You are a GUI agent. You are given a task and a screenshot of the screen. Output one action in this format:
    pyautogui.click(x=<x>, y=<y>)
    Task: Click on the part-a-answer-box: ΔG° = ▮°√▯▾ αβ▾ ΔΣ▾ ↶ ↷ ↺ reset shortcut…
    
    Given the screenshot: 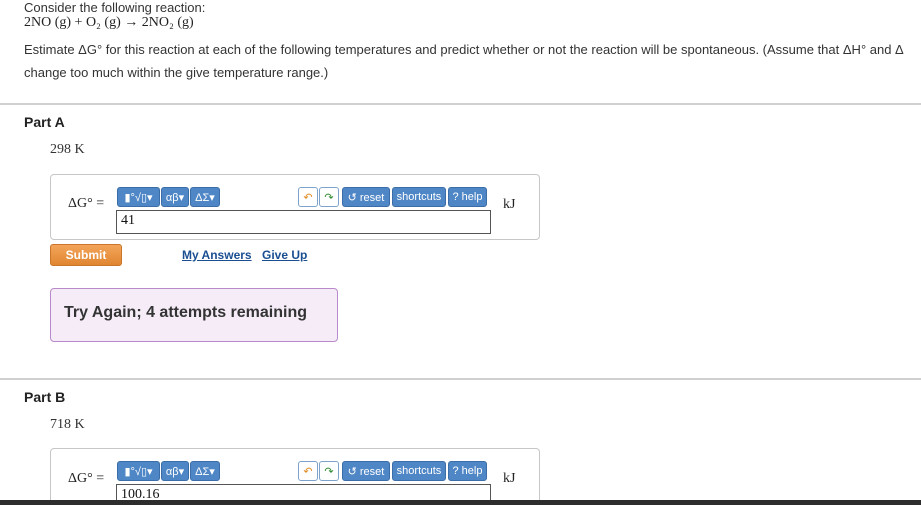 What is the action you would take?
    pyautogui.click(x=295, y=207)
    